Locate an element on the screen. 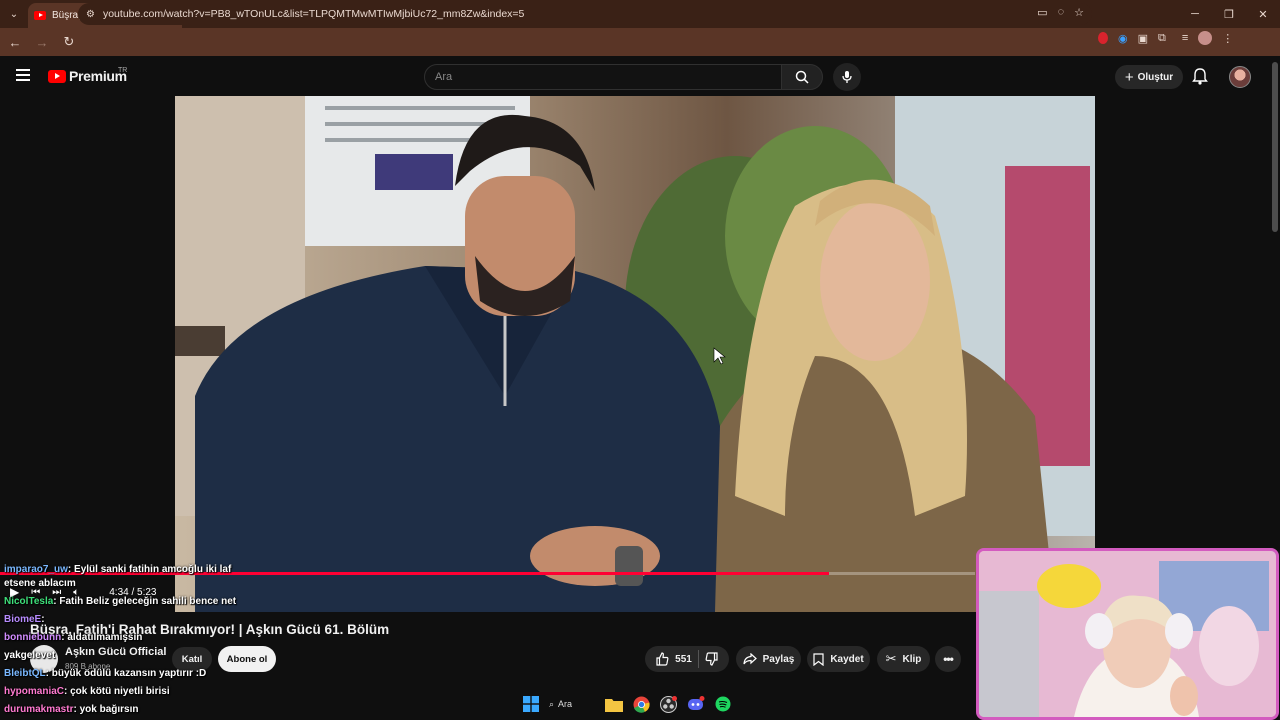 Image resolution: width=1280 pixels, height=720 pixels. minimize-icon: ─ is located at coordinates (1195, 14).